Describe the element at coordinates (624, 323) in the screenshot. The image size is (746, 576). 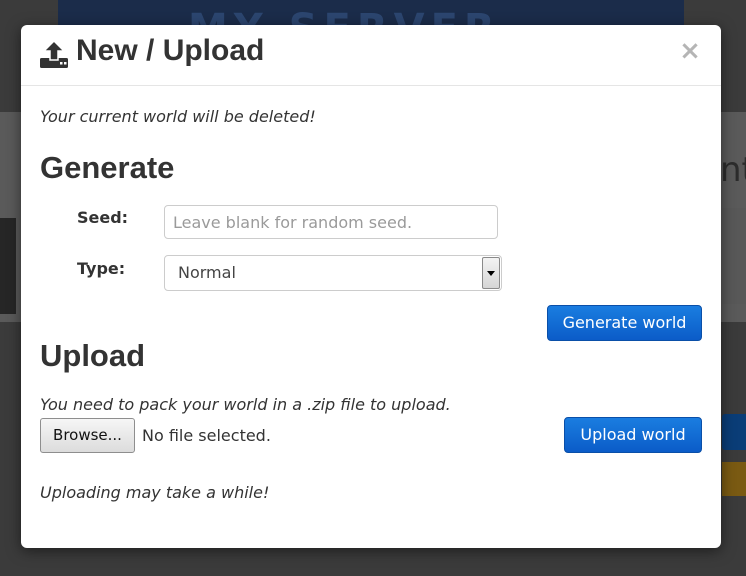
I see `generate-world-button: Generate world` at that location.